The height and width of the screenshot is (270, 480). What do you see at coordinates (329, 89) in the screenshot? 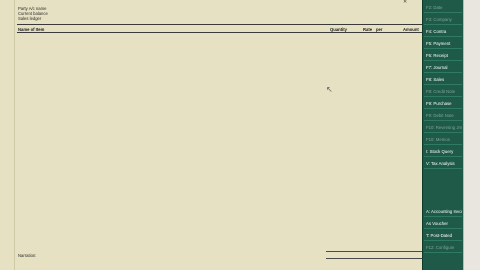
I see `mouse-cursor-icon: ↖` at bounding box center [329, 89].